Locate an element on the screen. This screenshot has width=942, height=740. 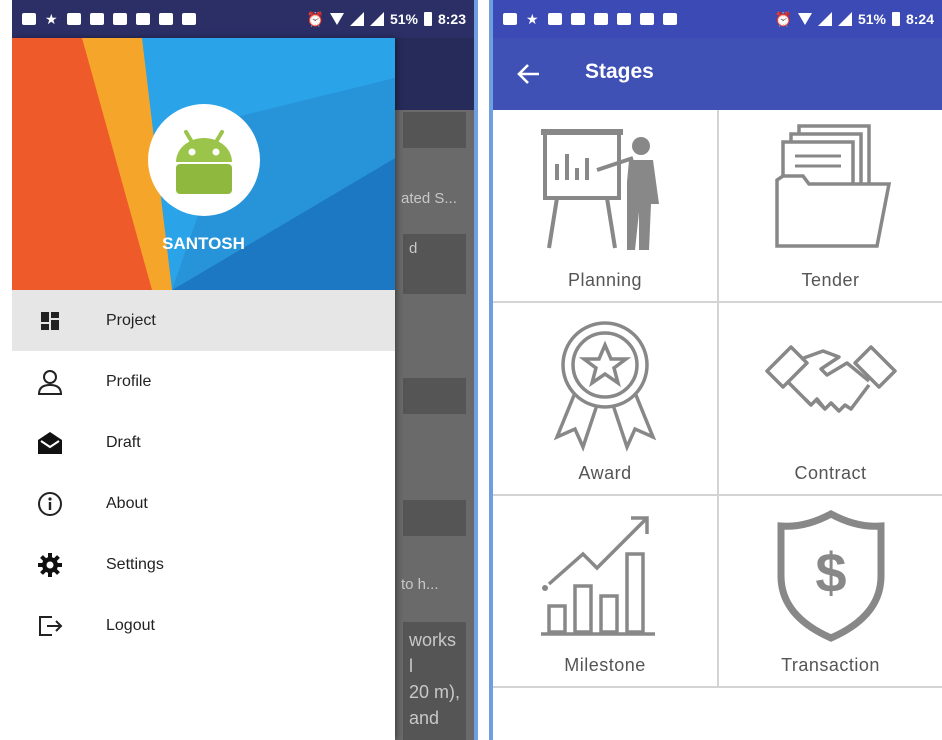
menu-item-about: About is located at coordinates (203, 503).